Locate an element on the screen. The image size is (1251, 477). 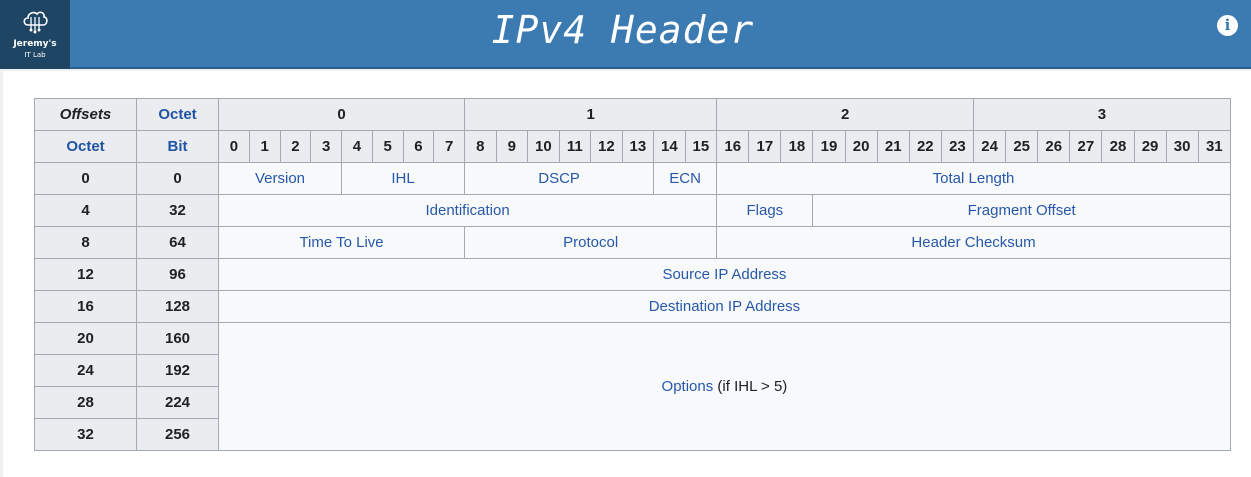
table-row: 0 0 Version IHL DSCP ECN Total Length is located at coordinates (632, 178).